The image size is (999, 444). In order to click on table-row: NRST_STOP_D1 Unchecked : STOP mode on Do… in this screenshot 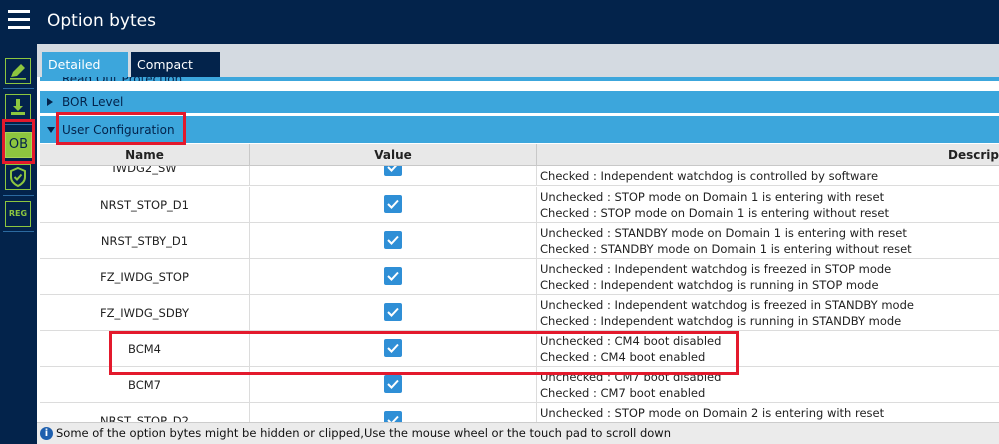, I will do `click(519, 205)`.